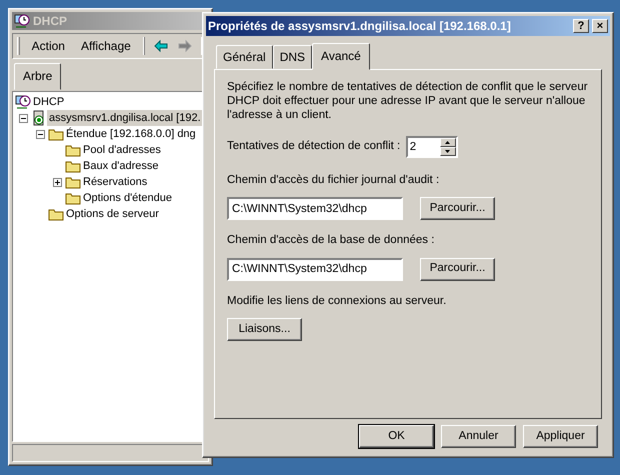 The width and height of the screenshot is (620, 475). I want to click on field-label: Chemin d'accès de la base de données :, so click(331, 240).